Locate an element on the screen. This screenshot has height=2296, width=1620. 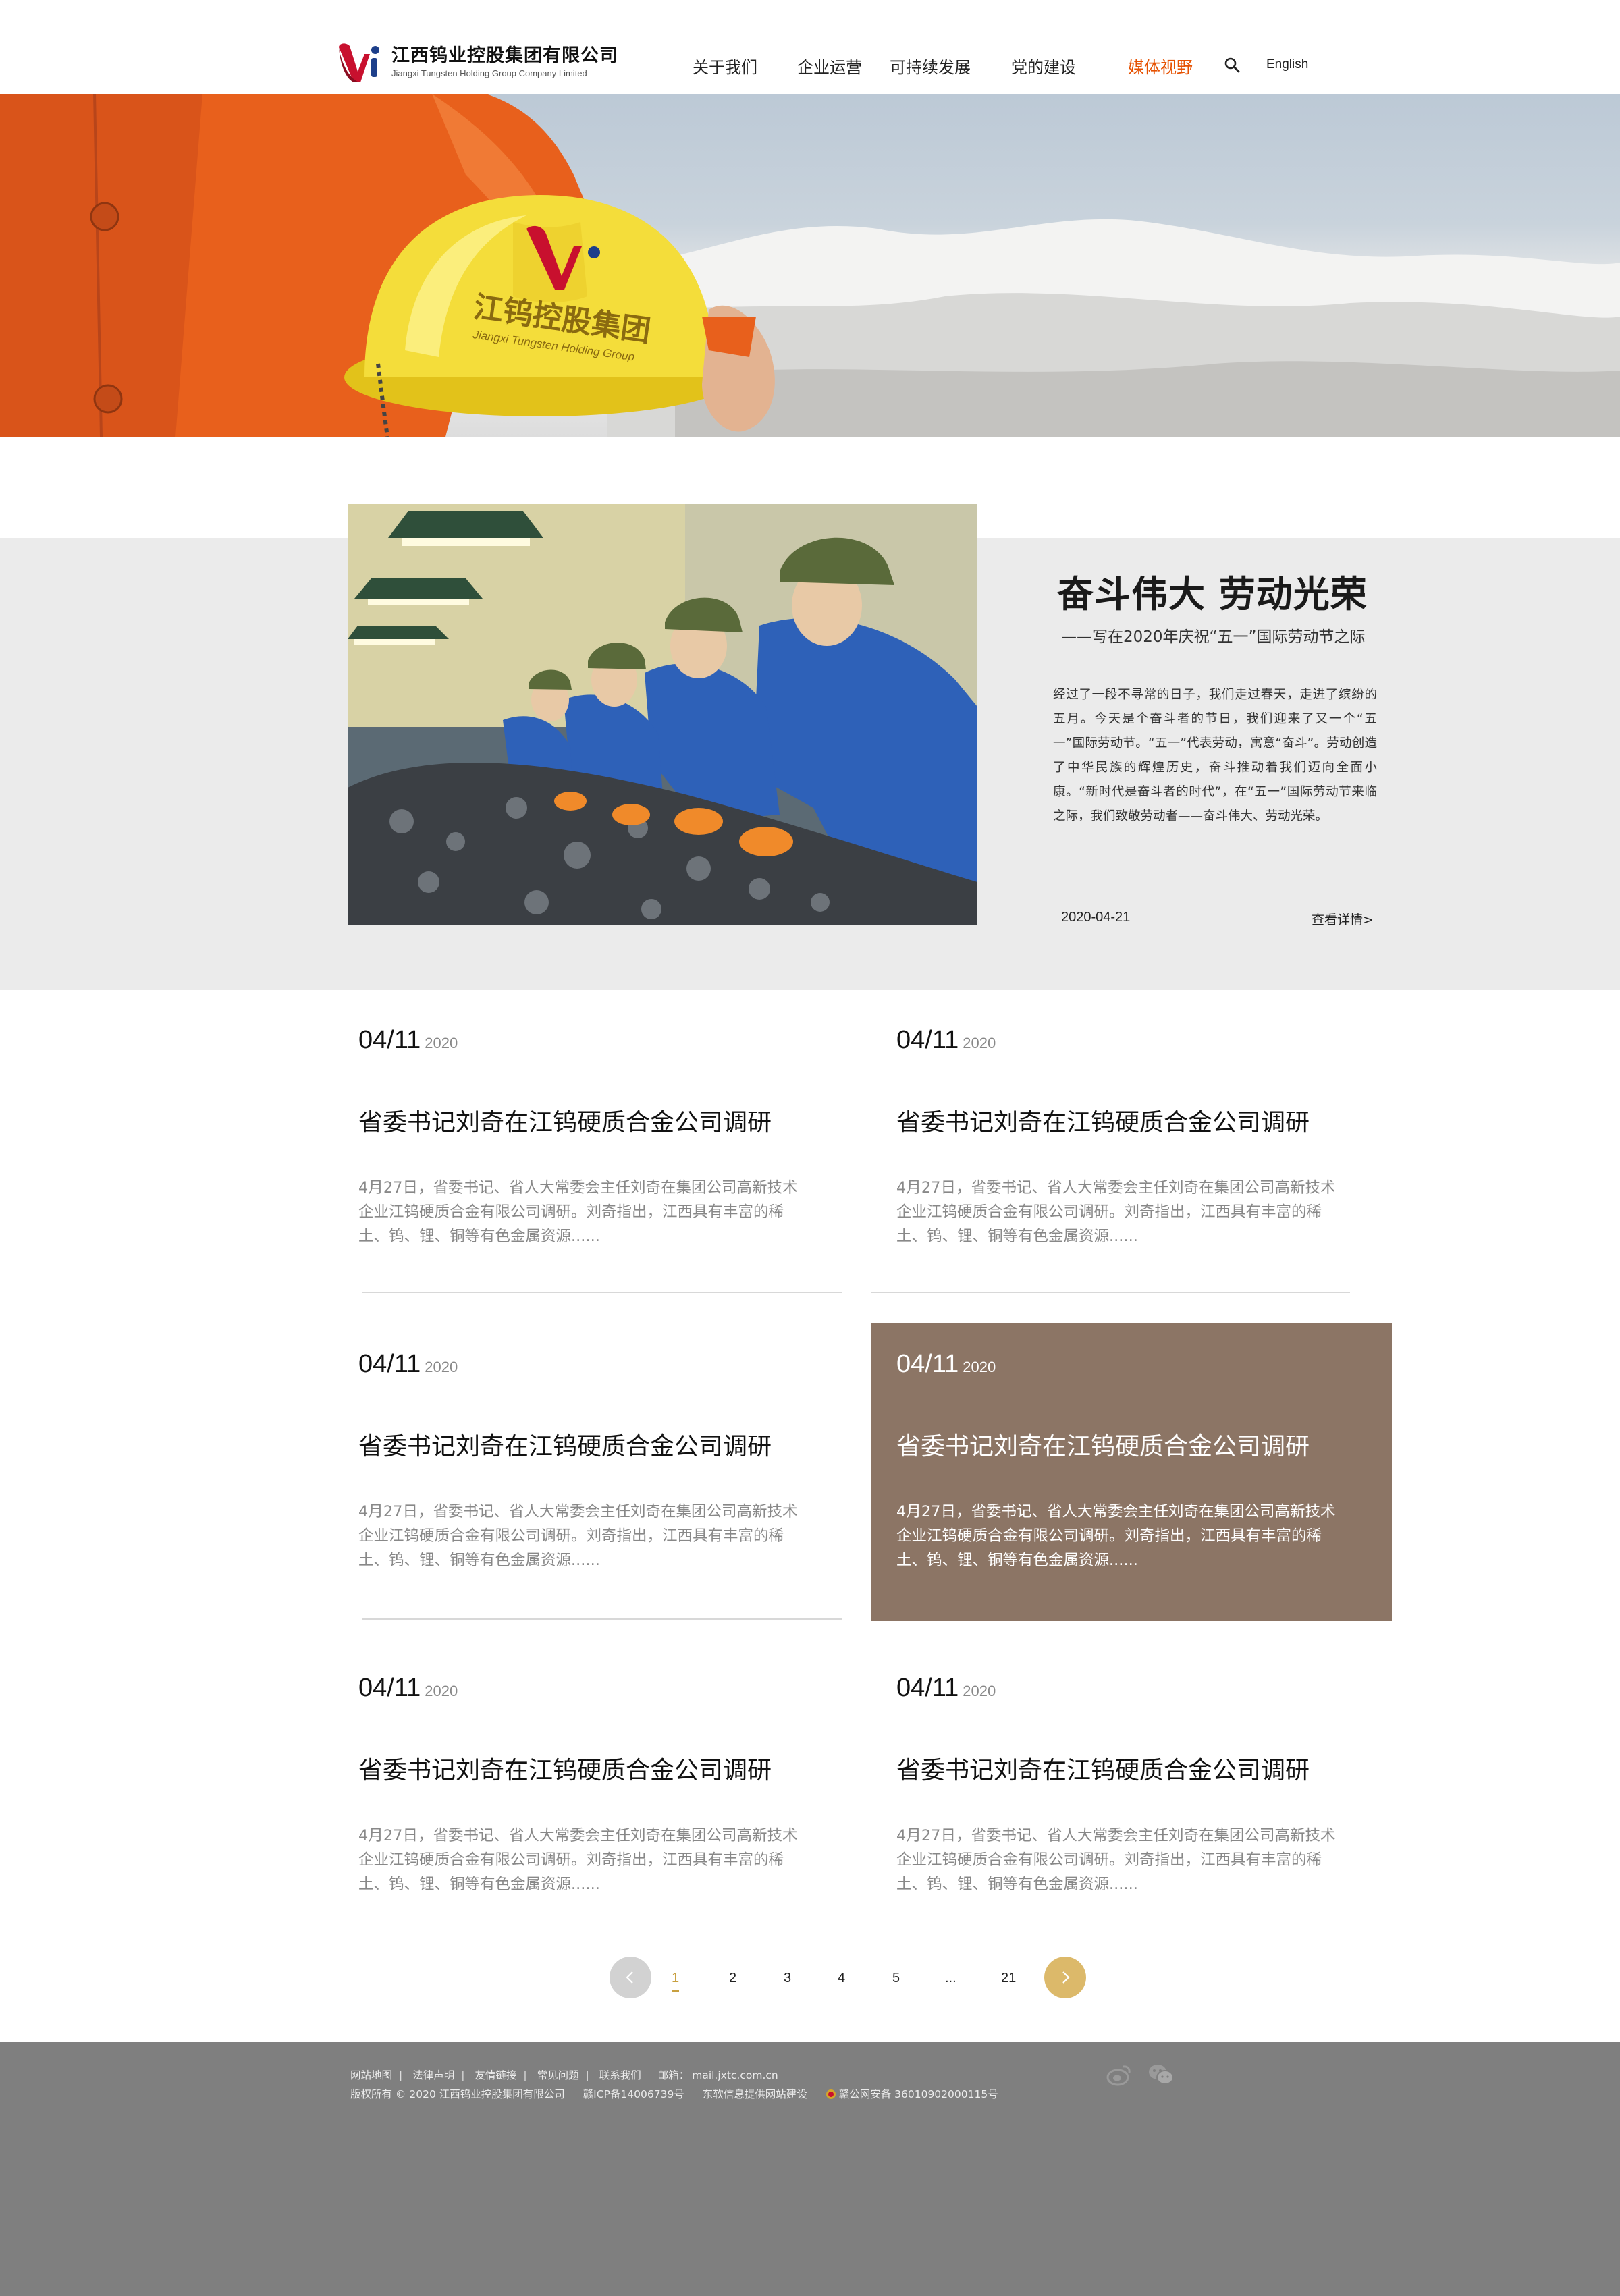
footer-link-legal: 法律声明 is located at coordinates (433, 2075).